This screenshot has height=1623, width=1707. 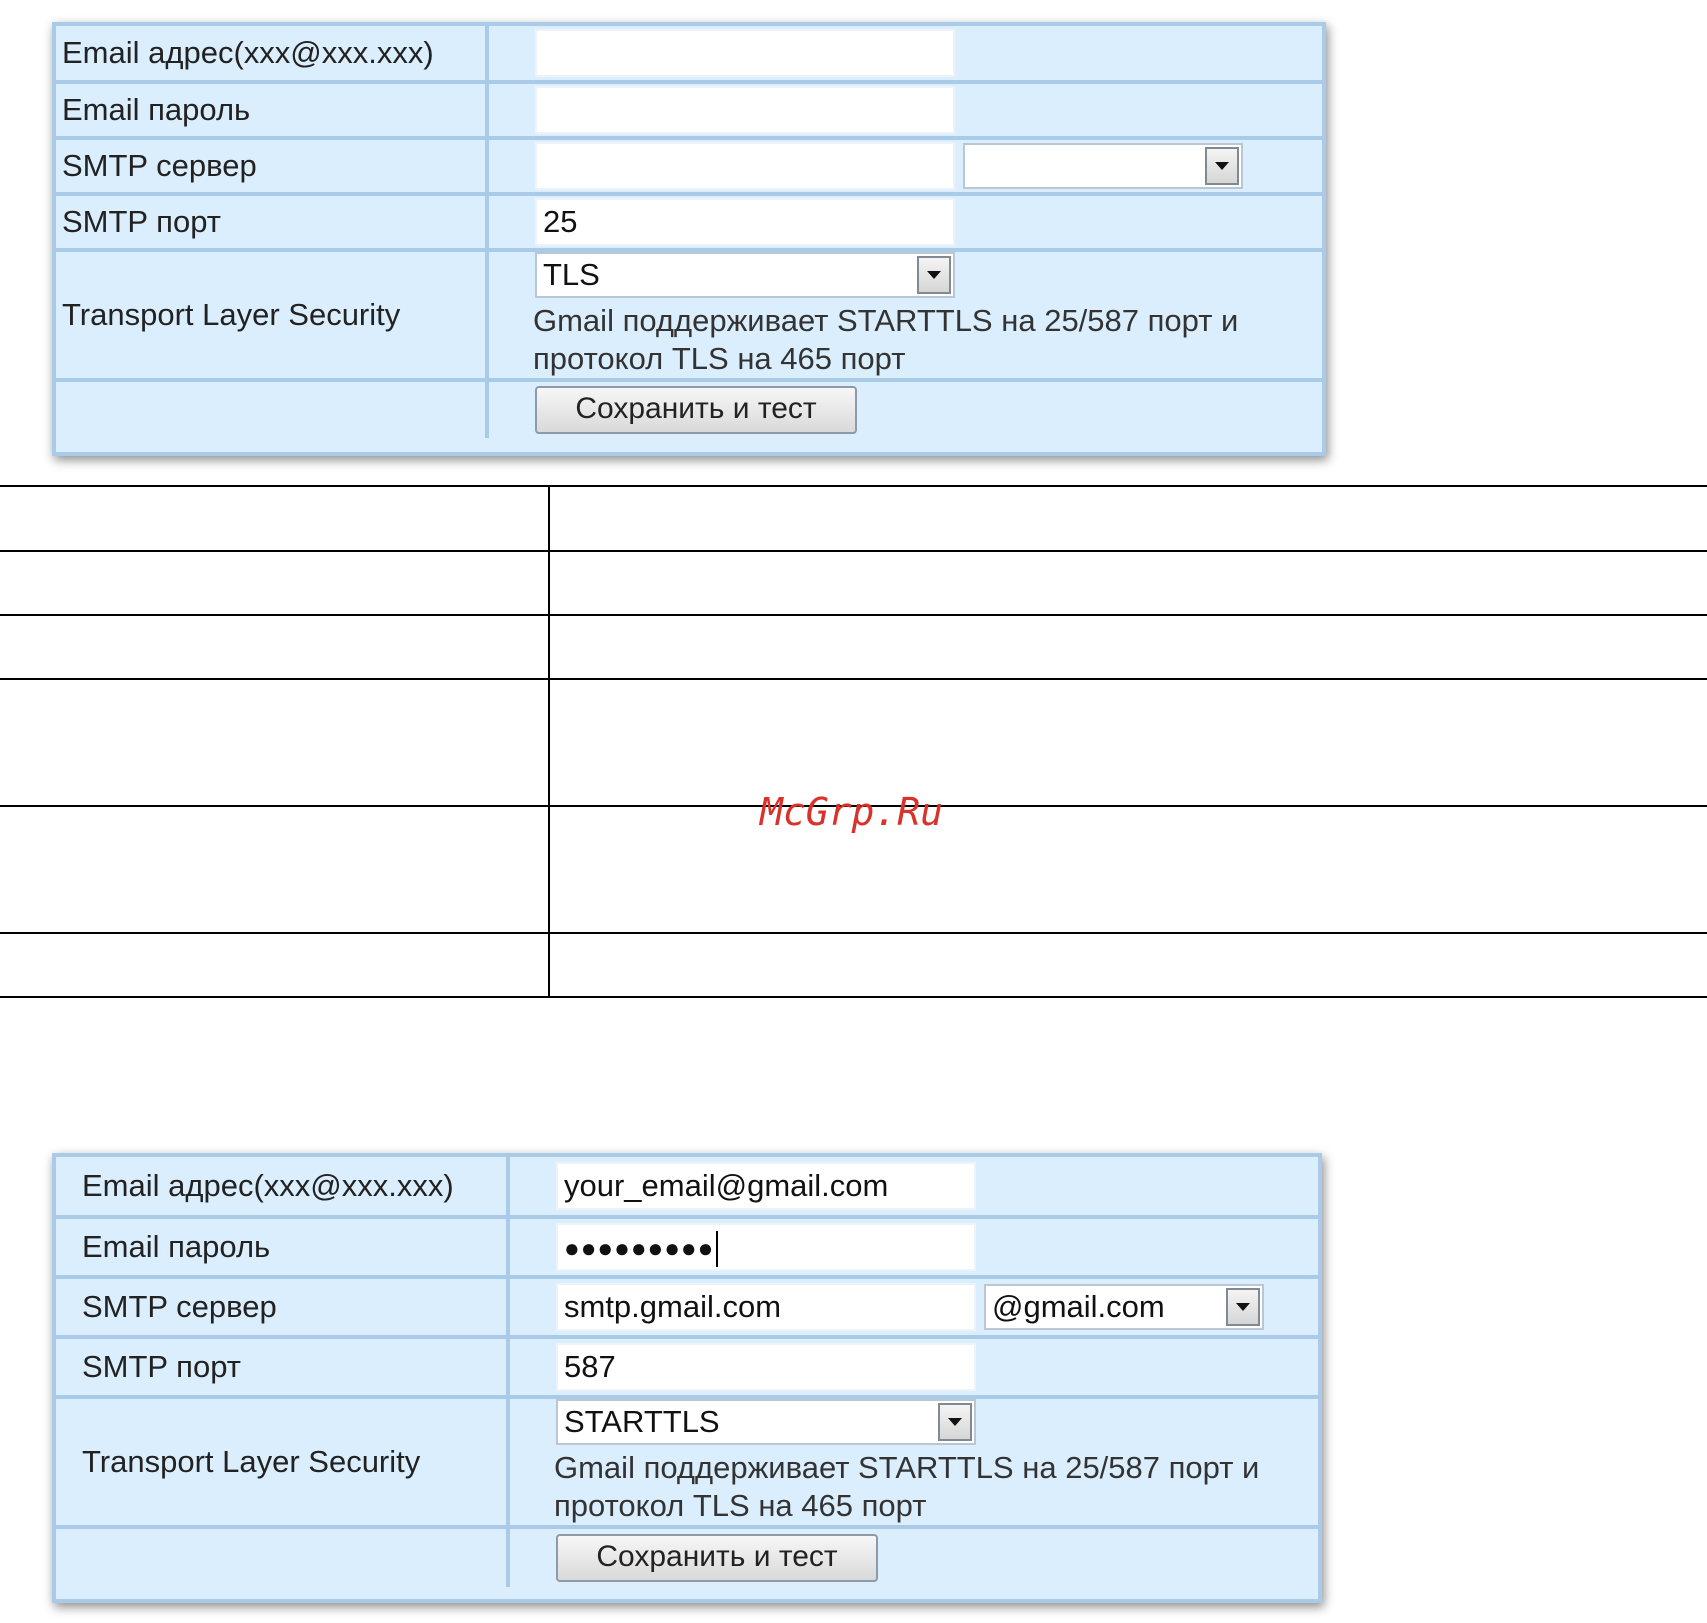 I want to click on smtp-domain-select, so click(x=1103, y=166).